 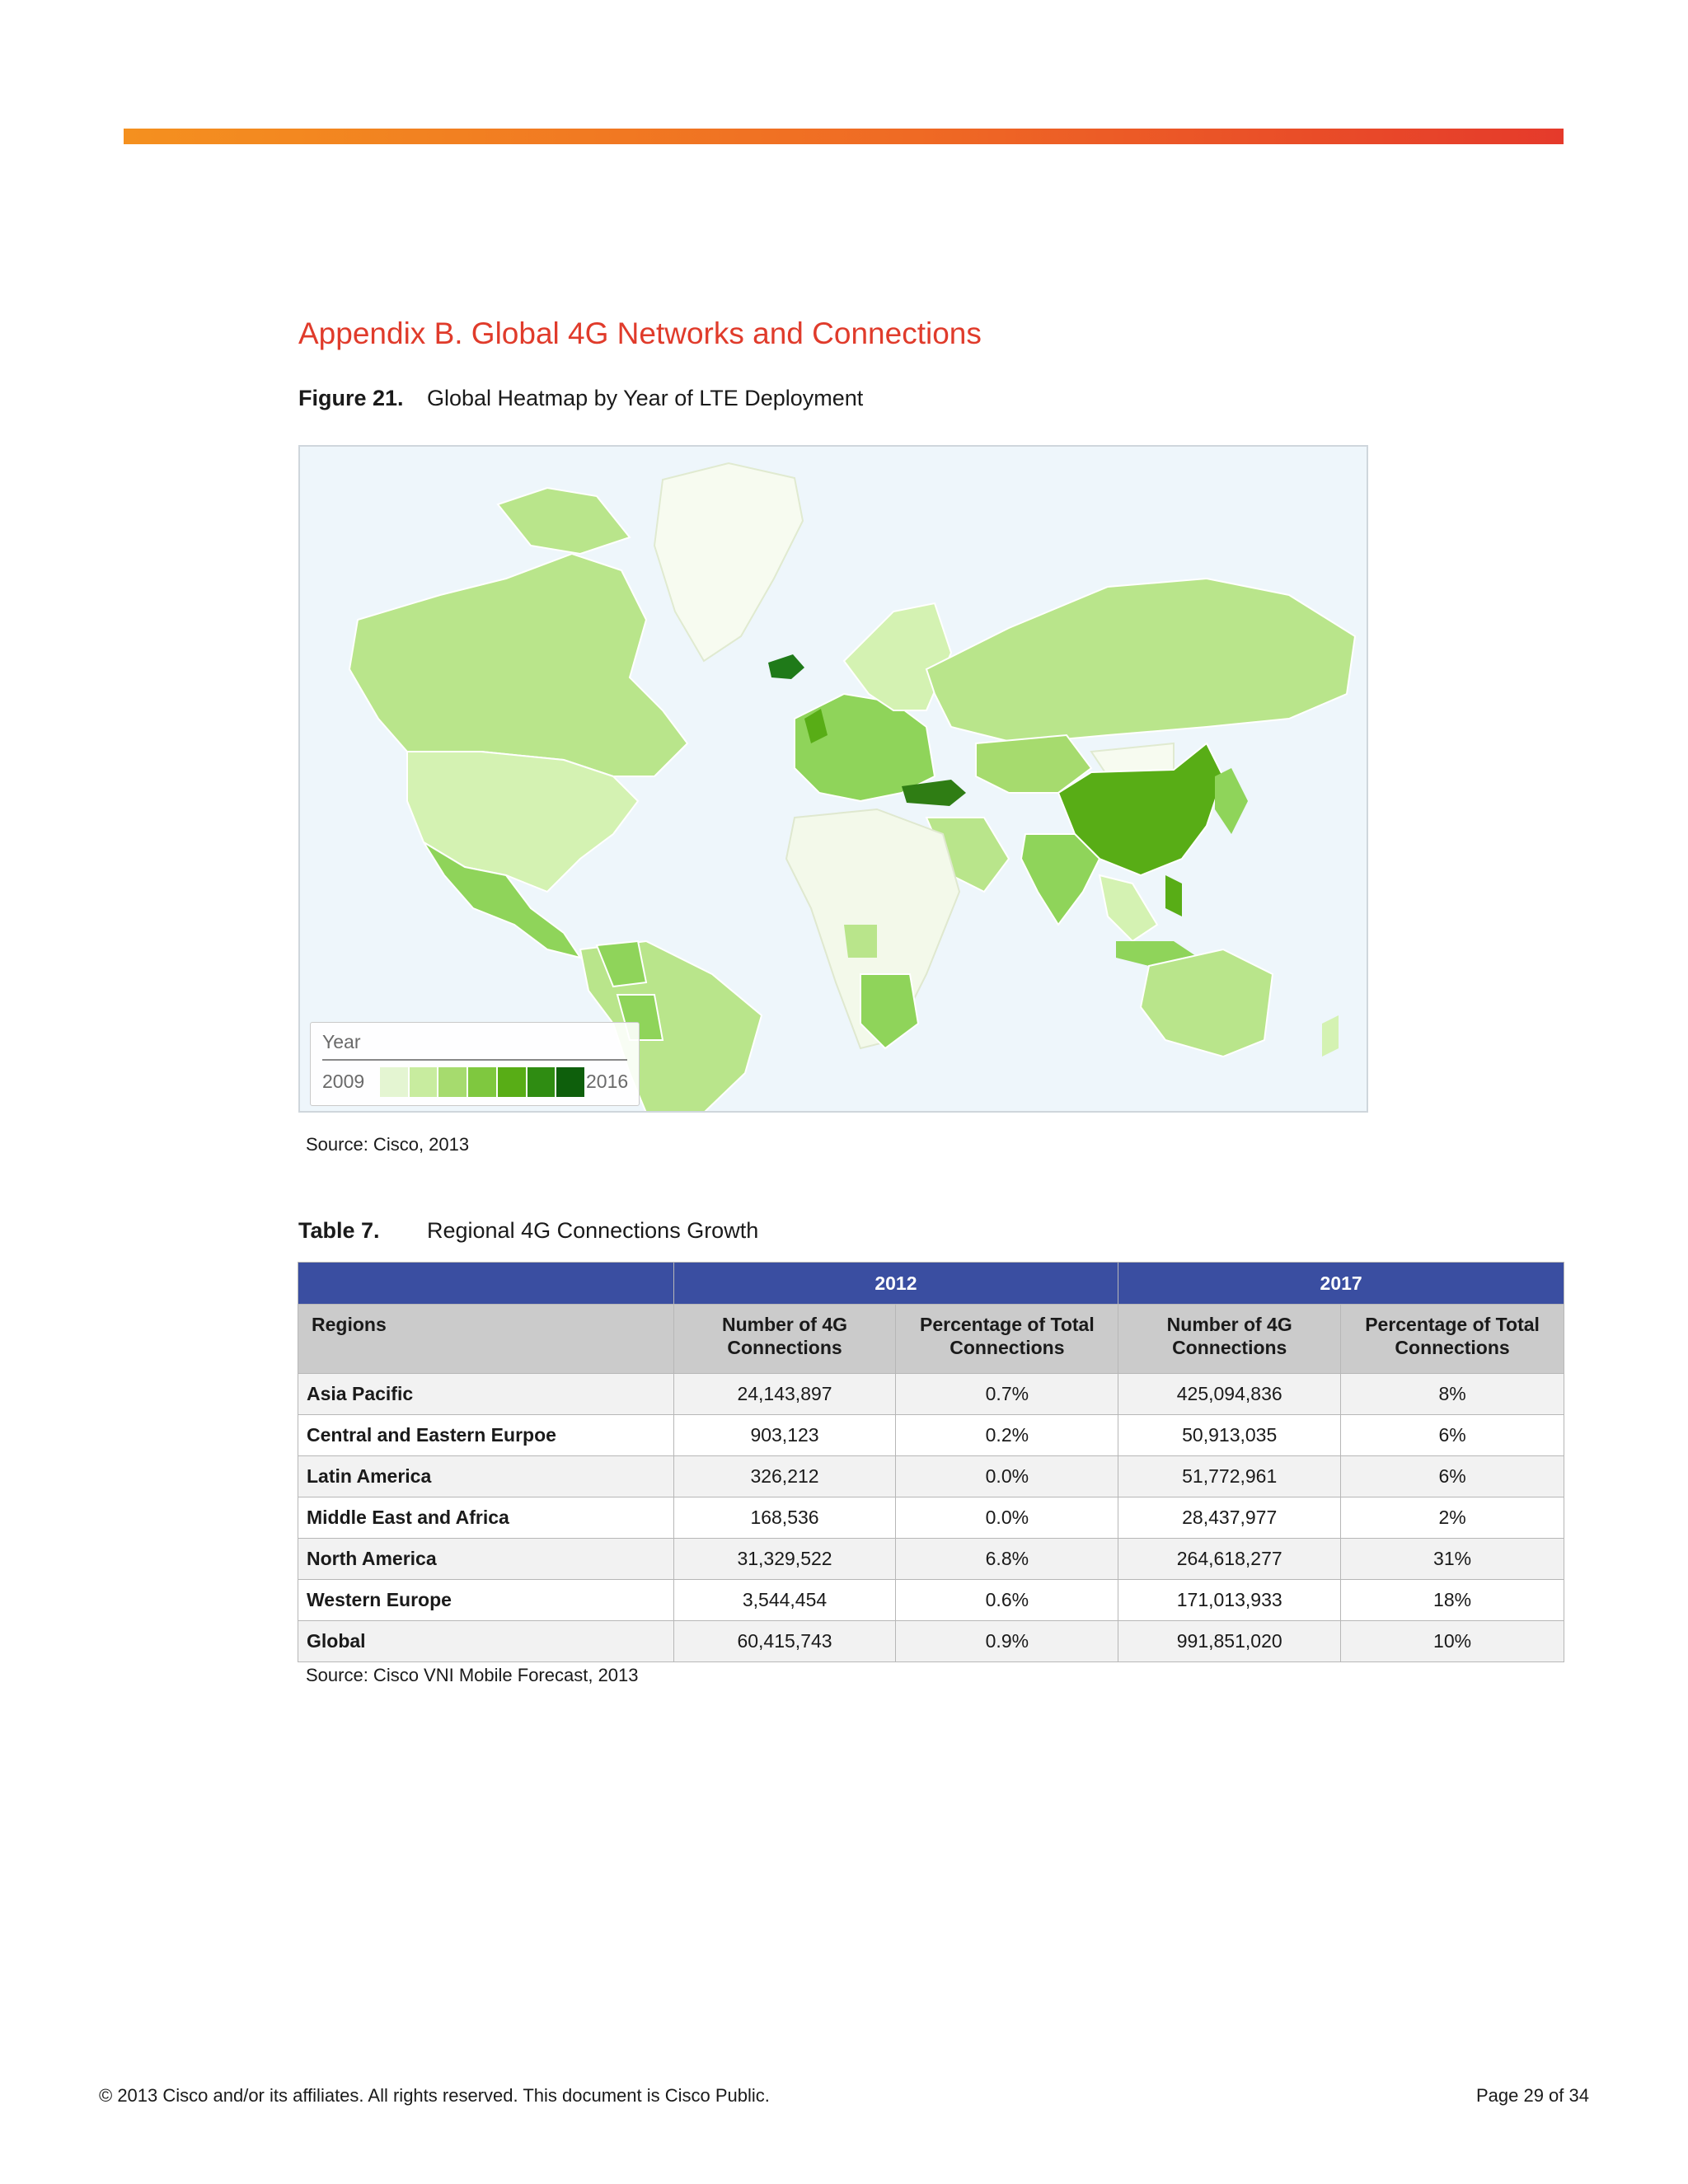 I want to click on table-cell: 8%, so click(x=1452, y=1394).